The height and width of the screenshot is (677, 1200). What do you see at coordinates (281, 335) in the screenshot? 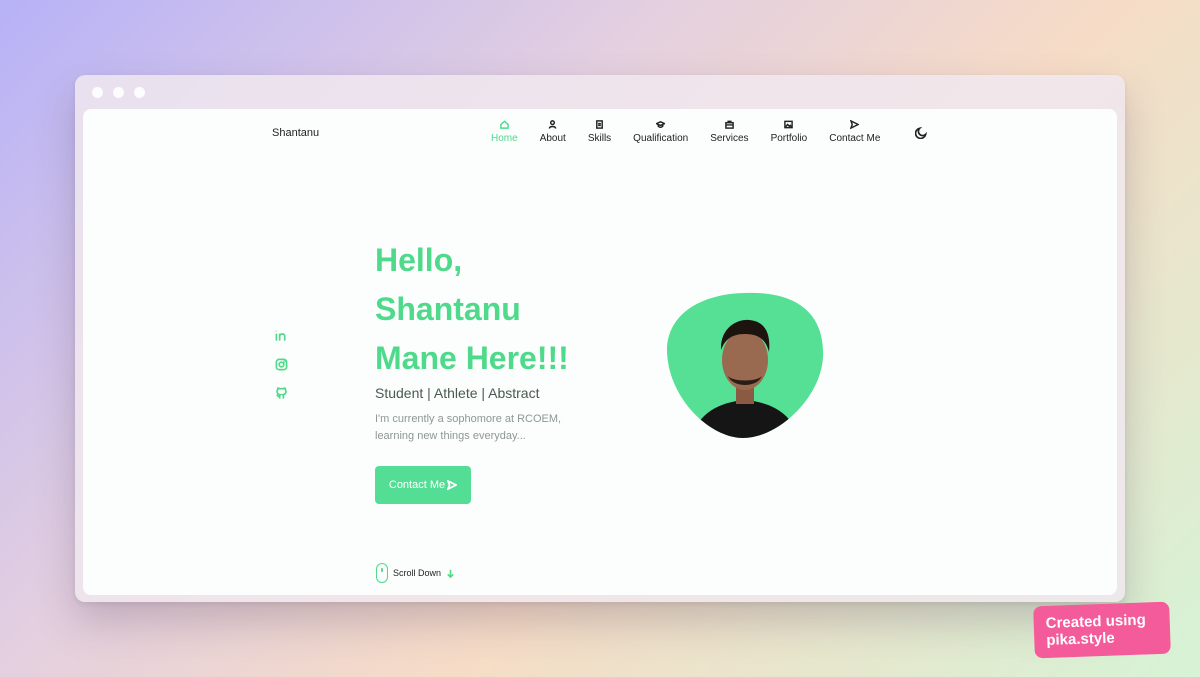
I see `linkedin-icon` at bounding box center [281, 335].